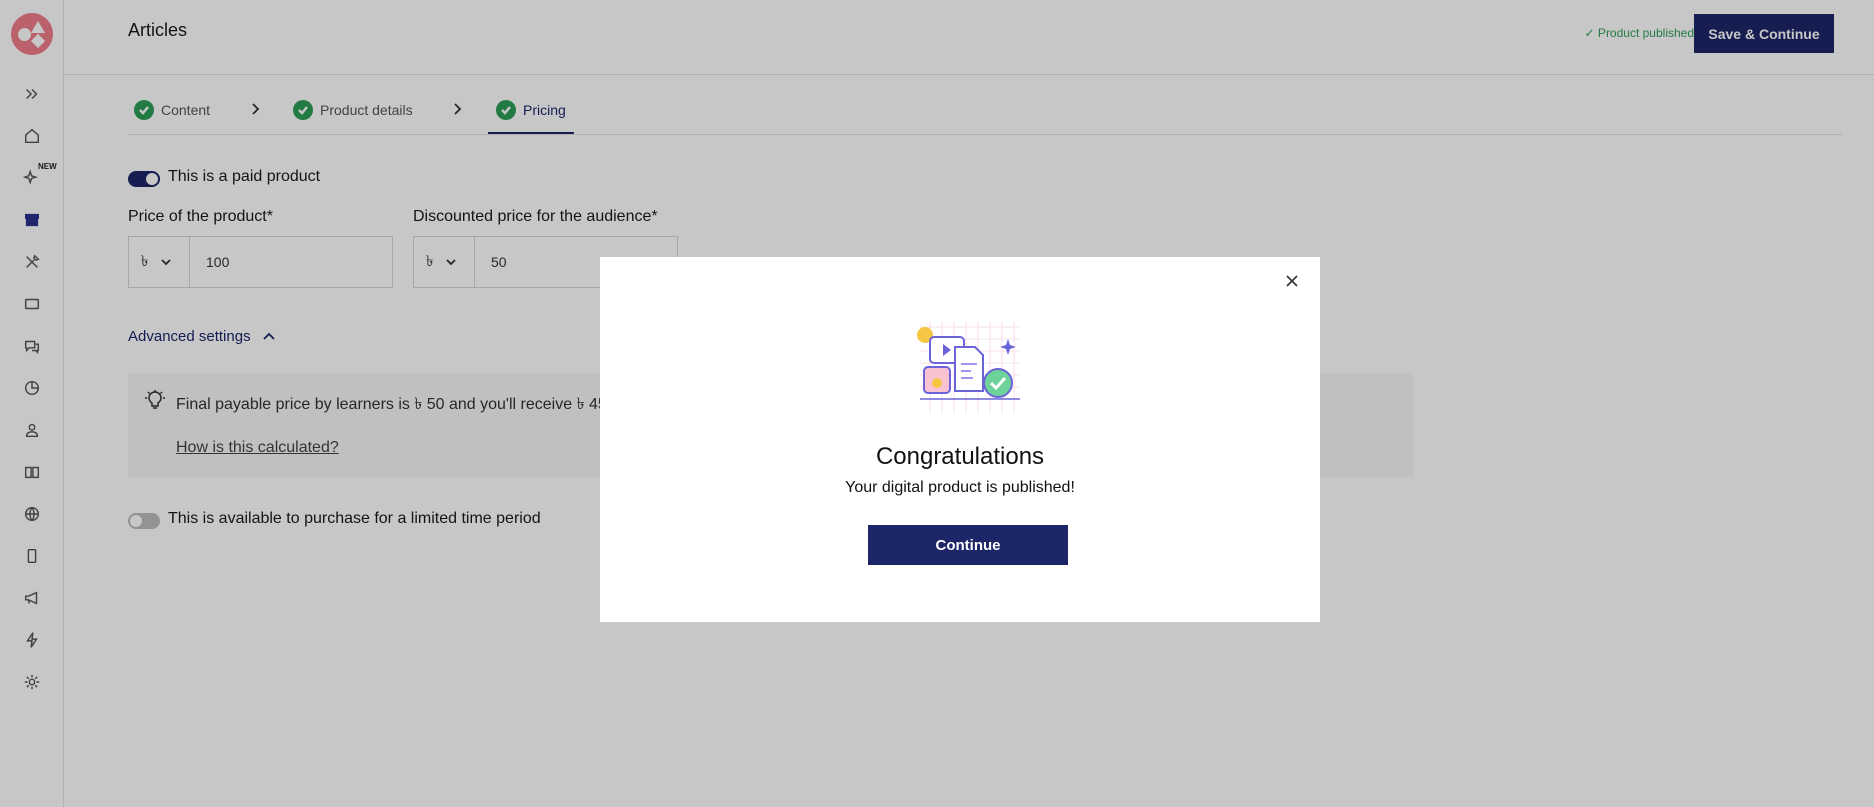 This screenshot has width=1874, height=807. I want to click on modal-subtitle: Your digital product is published!, so click(960, 487).